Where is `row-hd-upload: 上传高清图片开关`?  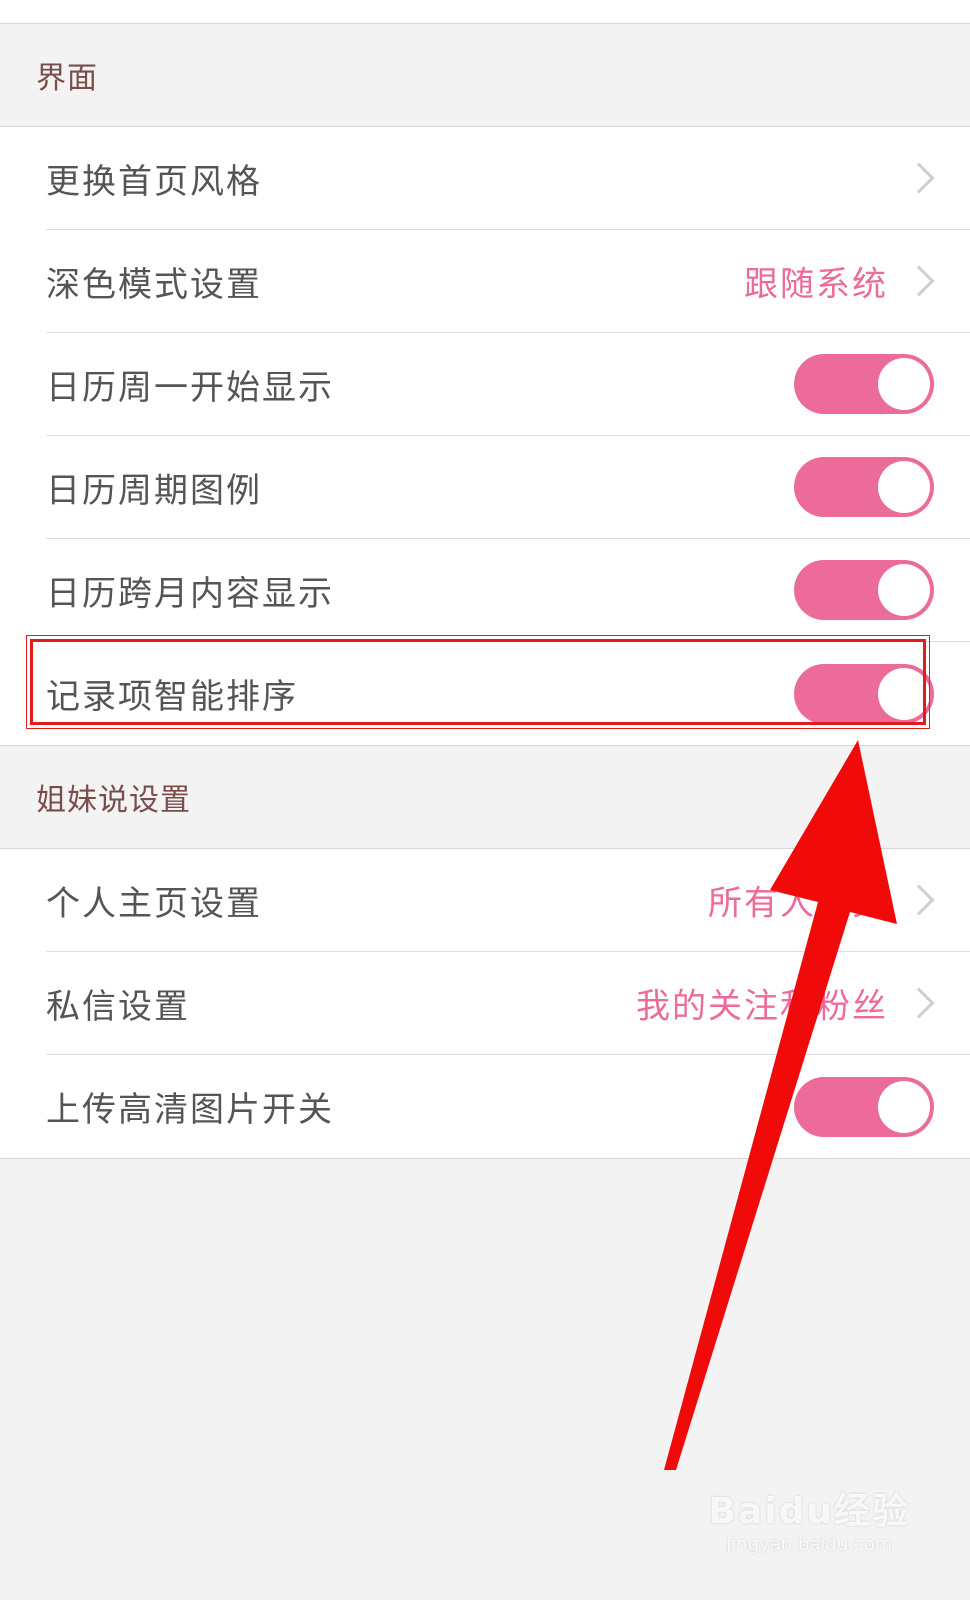
row-hd-upload: 上传高清图片开关 is located at coordinates (508, 1106).